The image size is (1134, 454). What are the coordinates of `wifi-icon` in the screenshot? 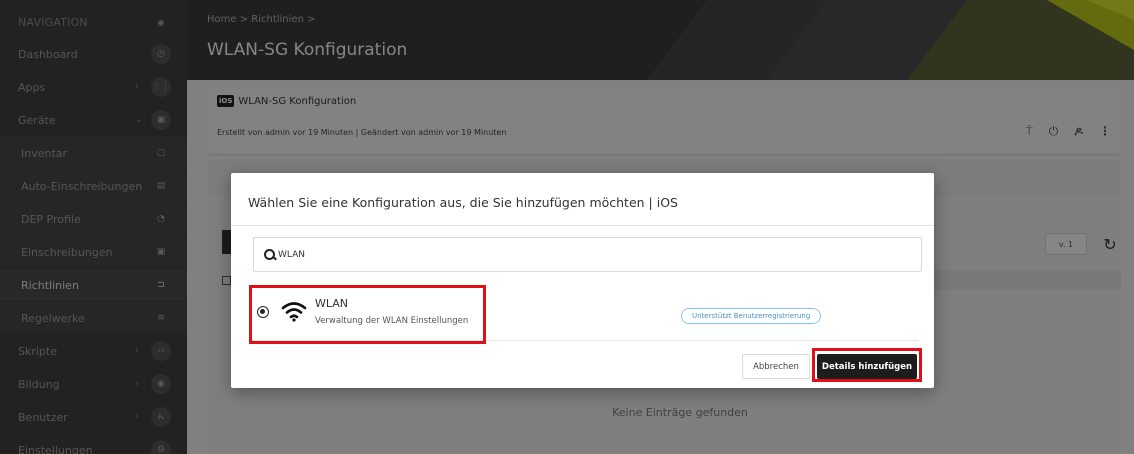 It's located at (294, 312).